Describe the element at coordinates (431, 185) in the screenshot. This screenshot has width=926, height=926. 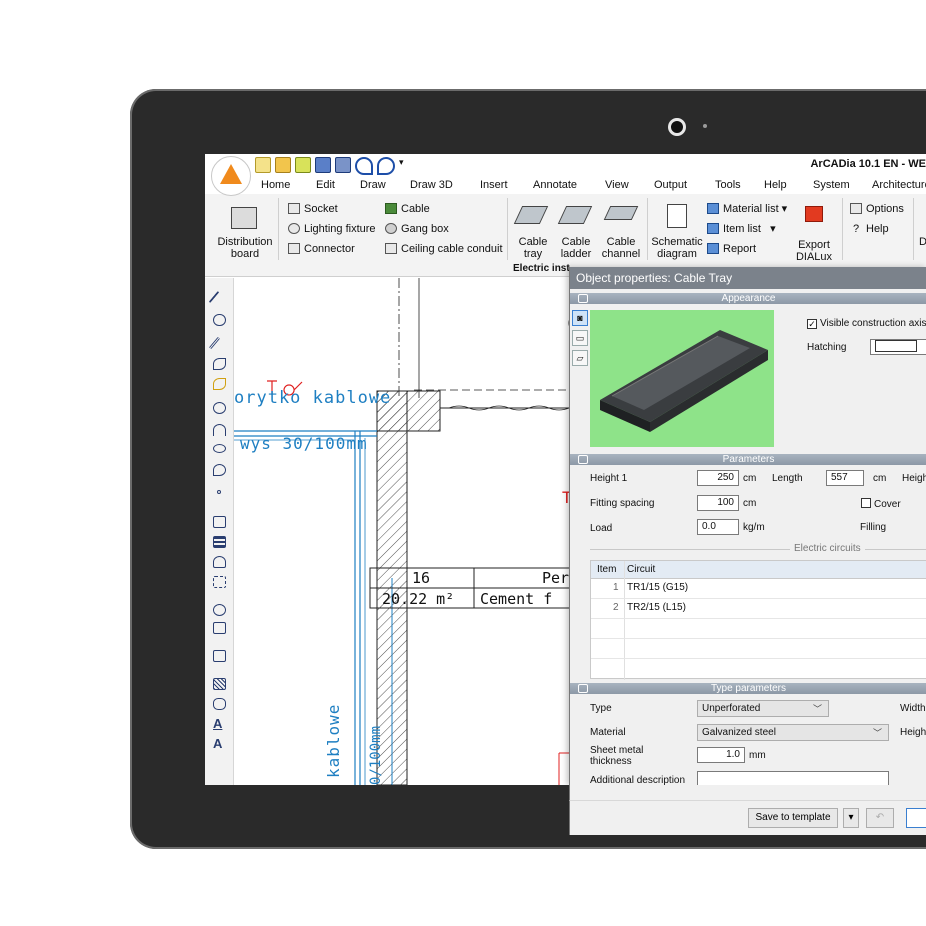
I see `menu-draw-3d: Draw 3D` at that location.